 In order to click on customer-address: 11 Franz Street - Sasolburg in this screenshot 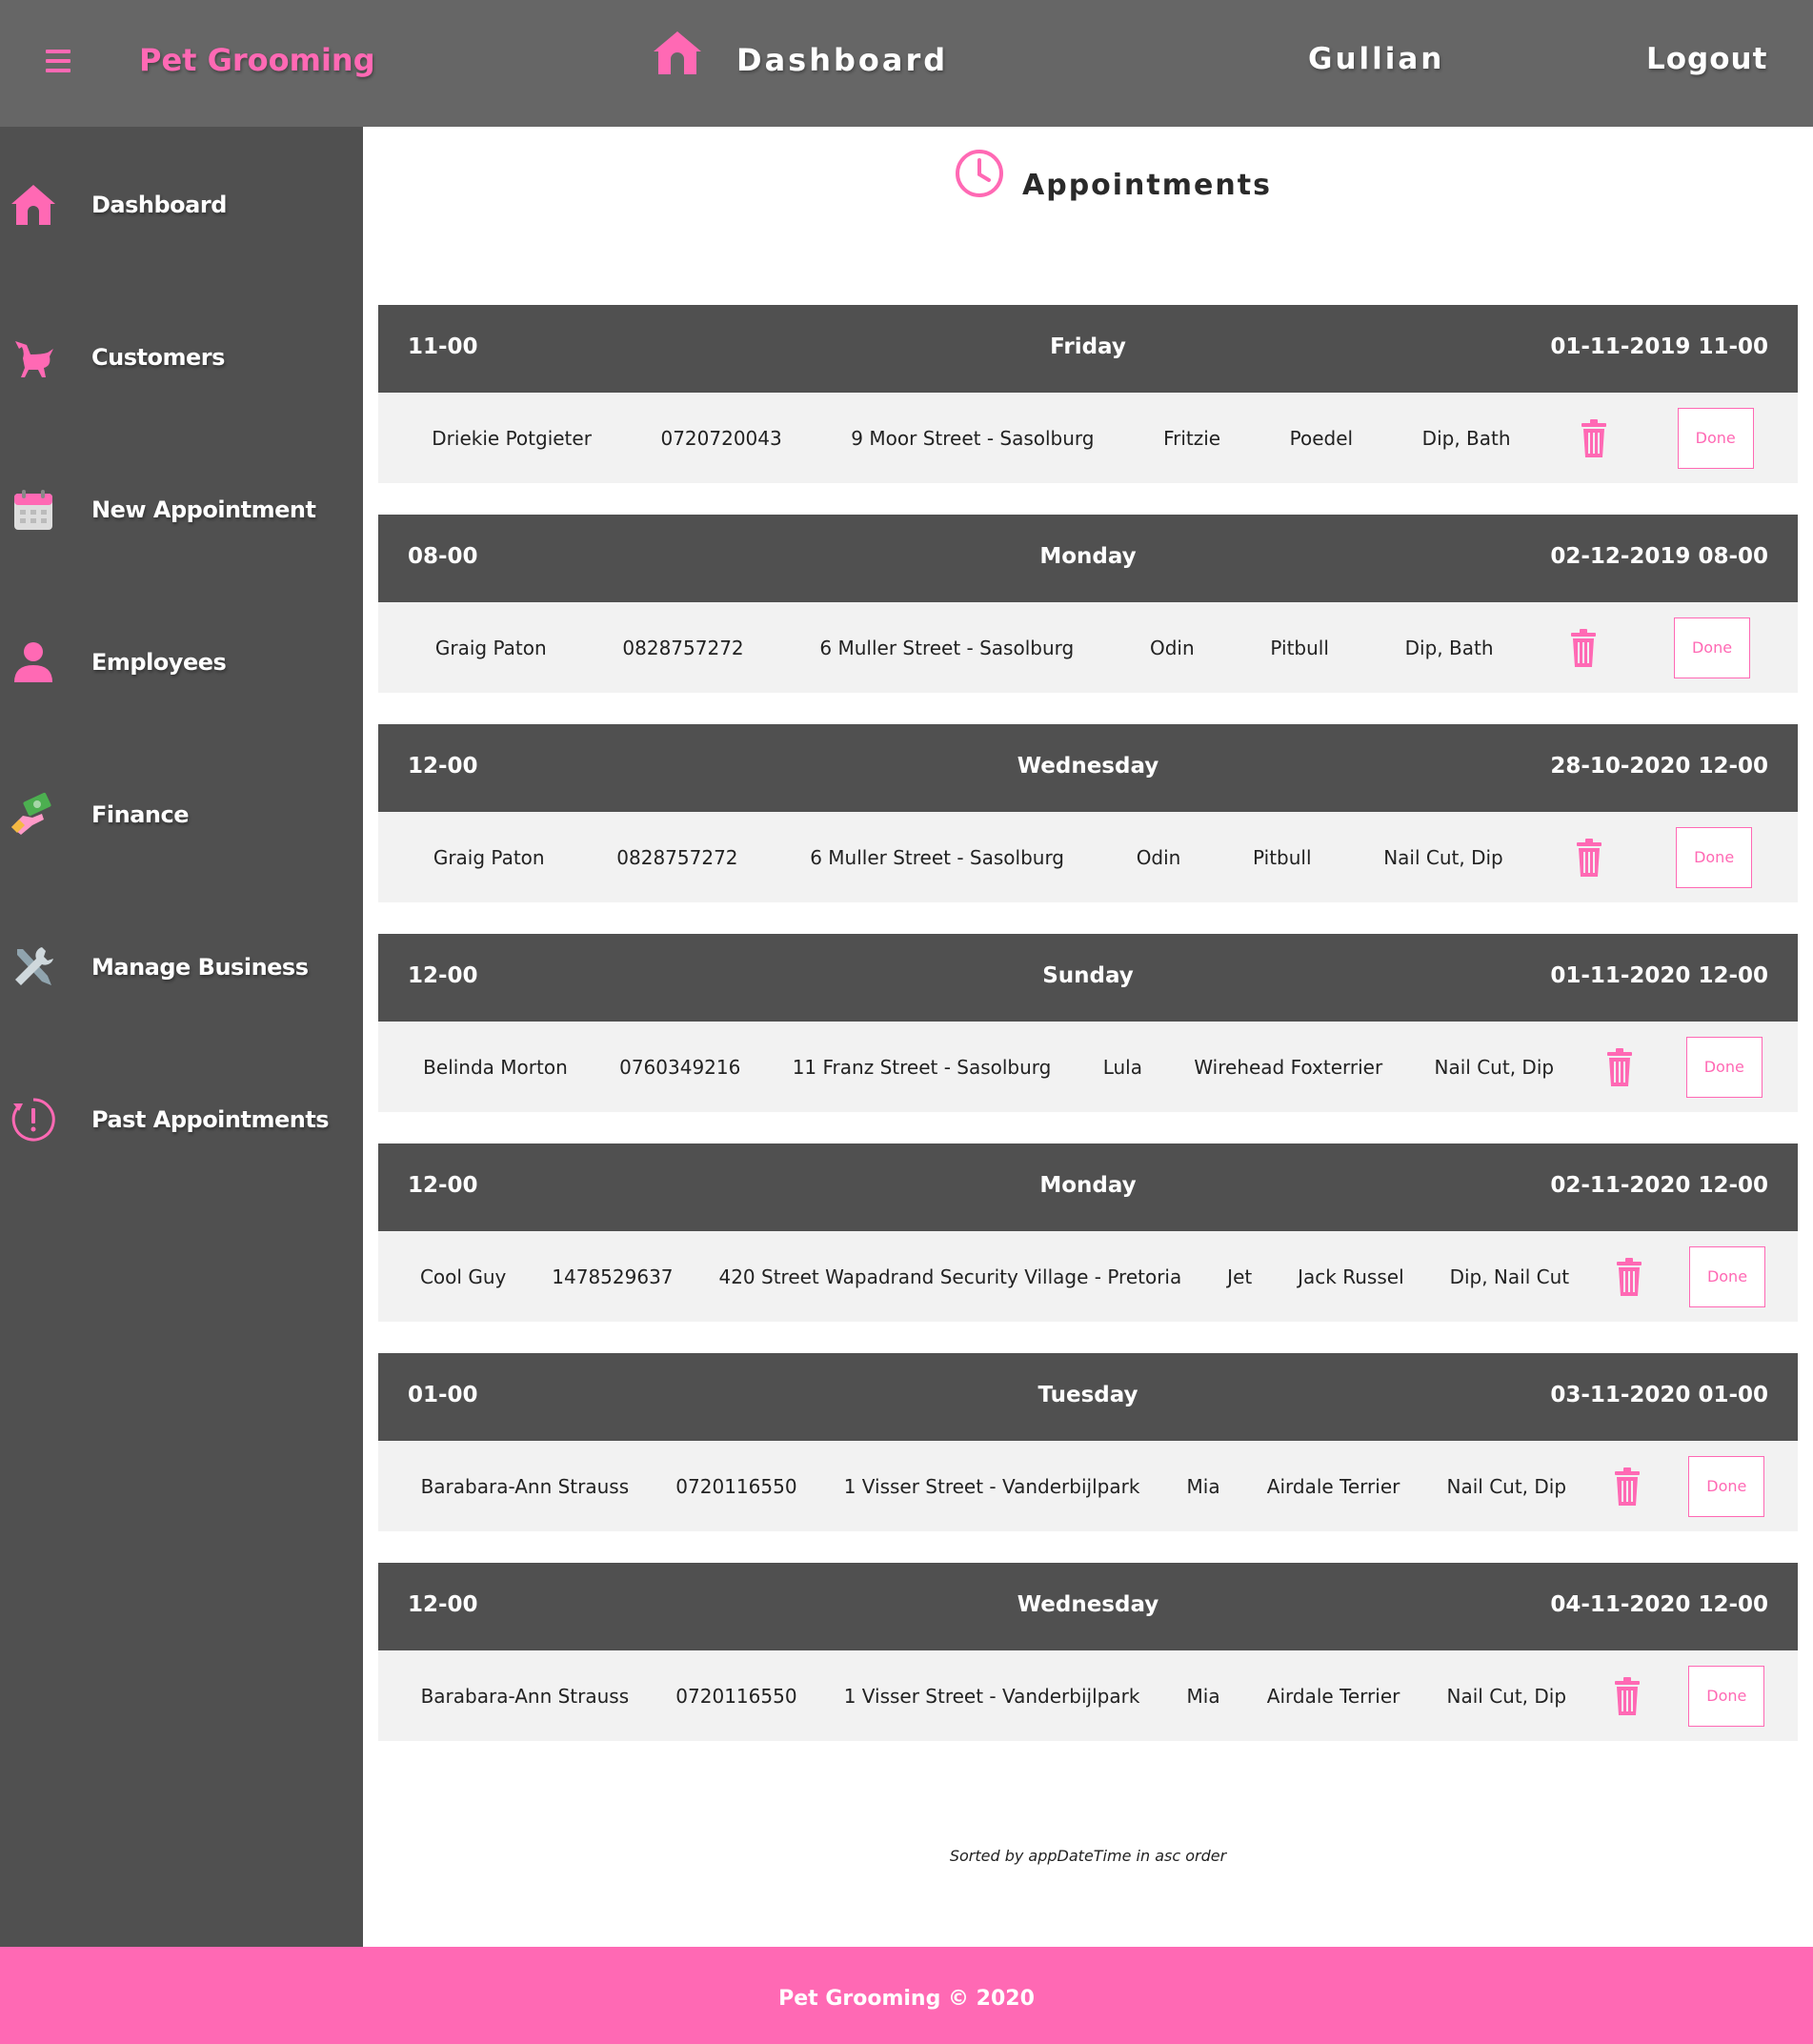, I will do `click(922, 1067)`.